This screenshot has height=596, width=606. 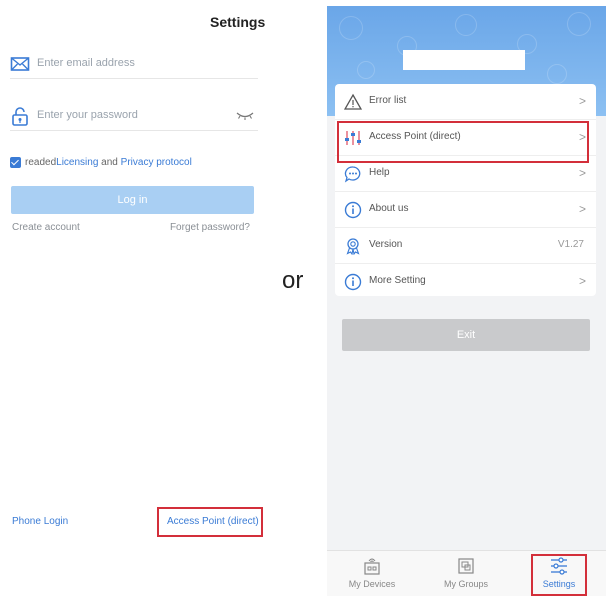 What do you see at coordinates (570, 244) in the screenshot?
I see `version-value: V1.27` at bounding box center [570, 244].